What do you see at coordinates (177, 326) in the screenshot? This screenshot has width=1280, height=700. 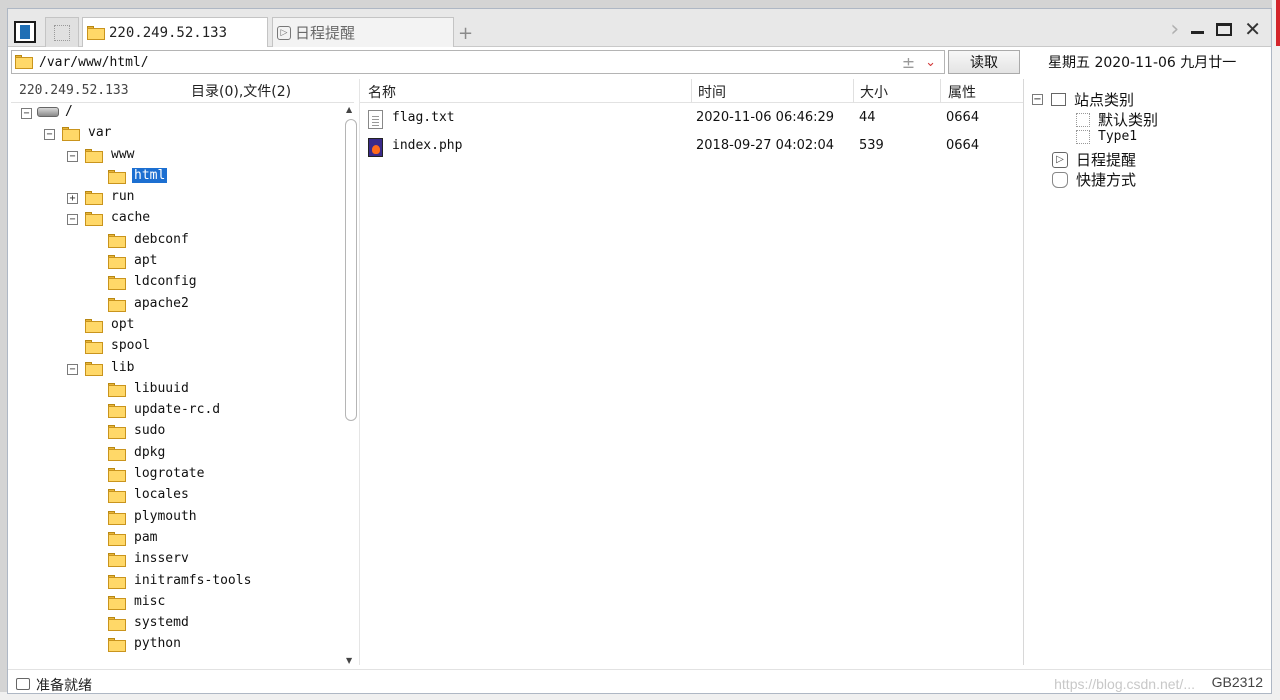 I see `tree-item: opt` at bounding box center [177, 326].